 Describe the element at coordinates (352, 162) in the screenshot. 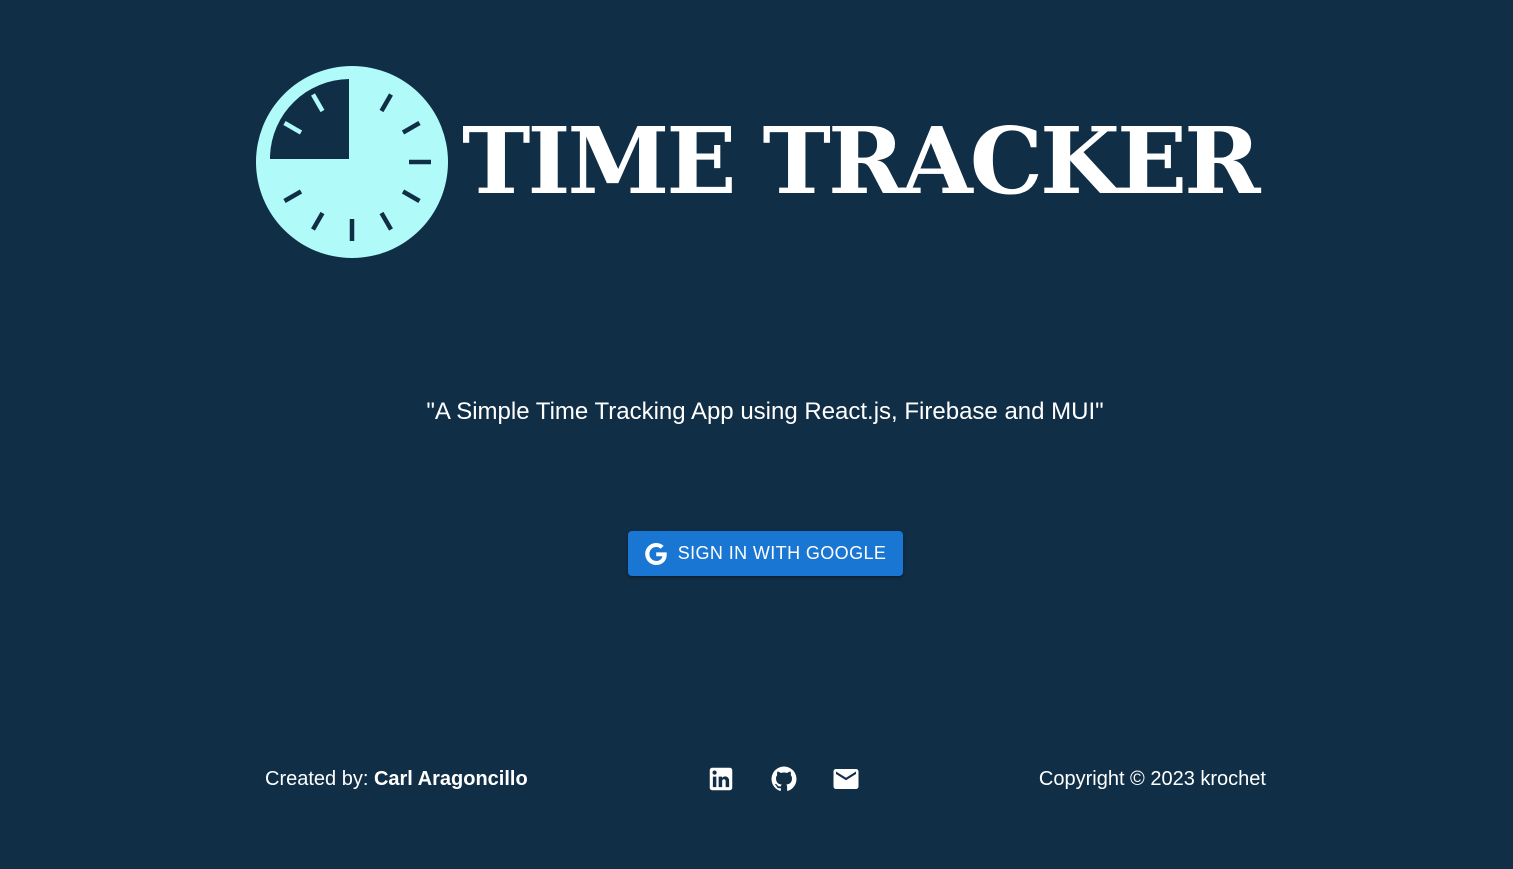

I see `clock-icon` at that location.